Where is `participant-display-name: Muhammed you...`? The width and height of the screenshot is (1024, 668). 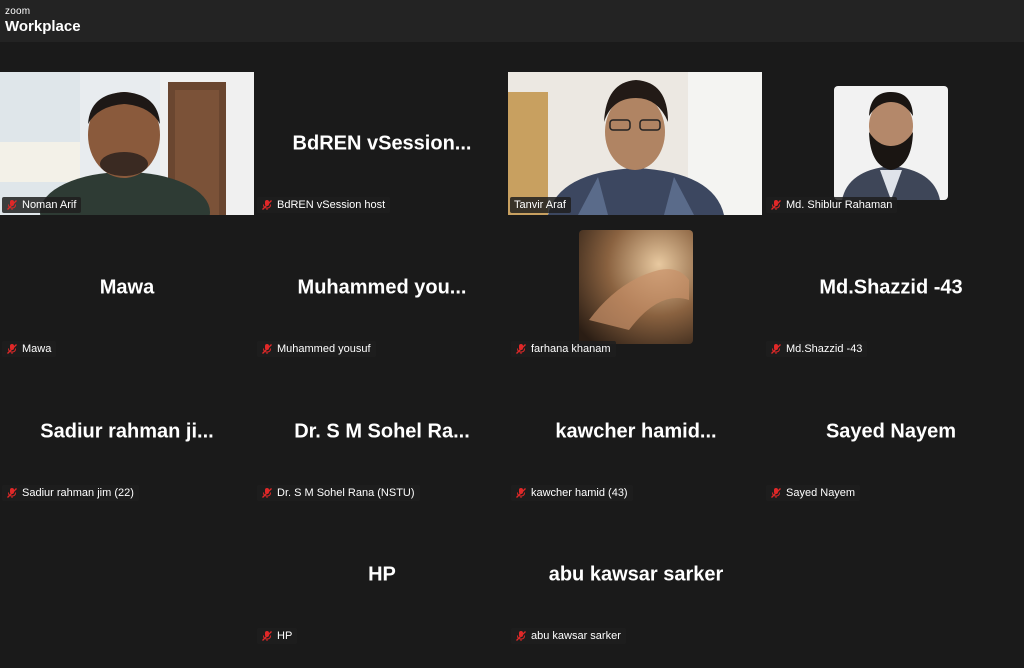
participant-display-name: Muhammed you... is located at coordinates (382, 287).